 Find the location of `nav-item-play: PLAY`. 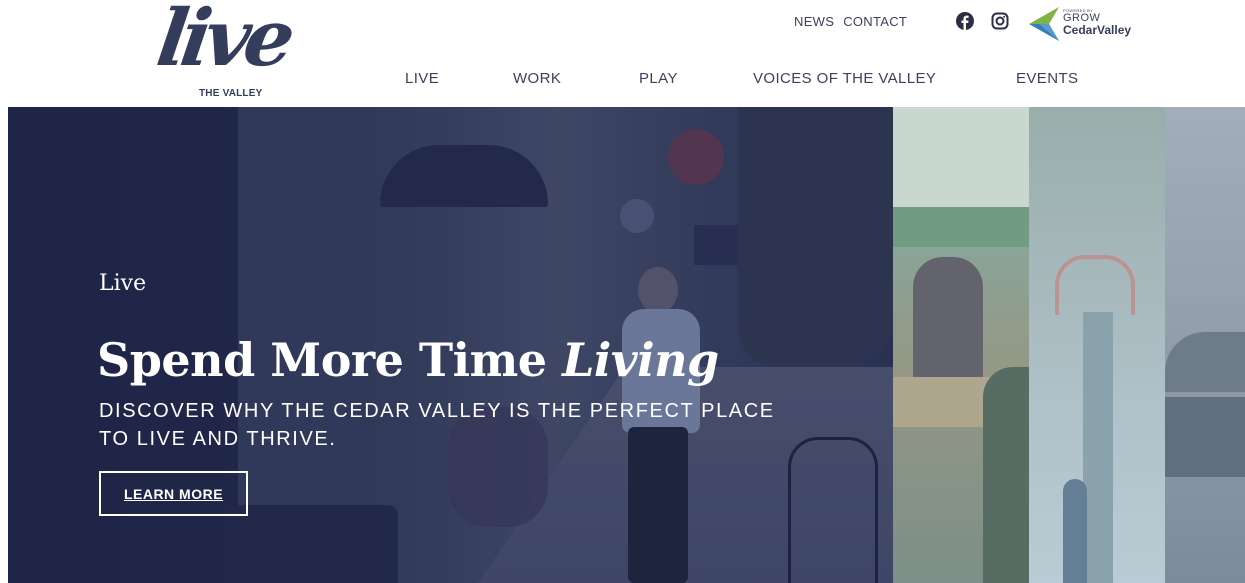

nav-item-play: PLAY is located at coordinates (658, 78).